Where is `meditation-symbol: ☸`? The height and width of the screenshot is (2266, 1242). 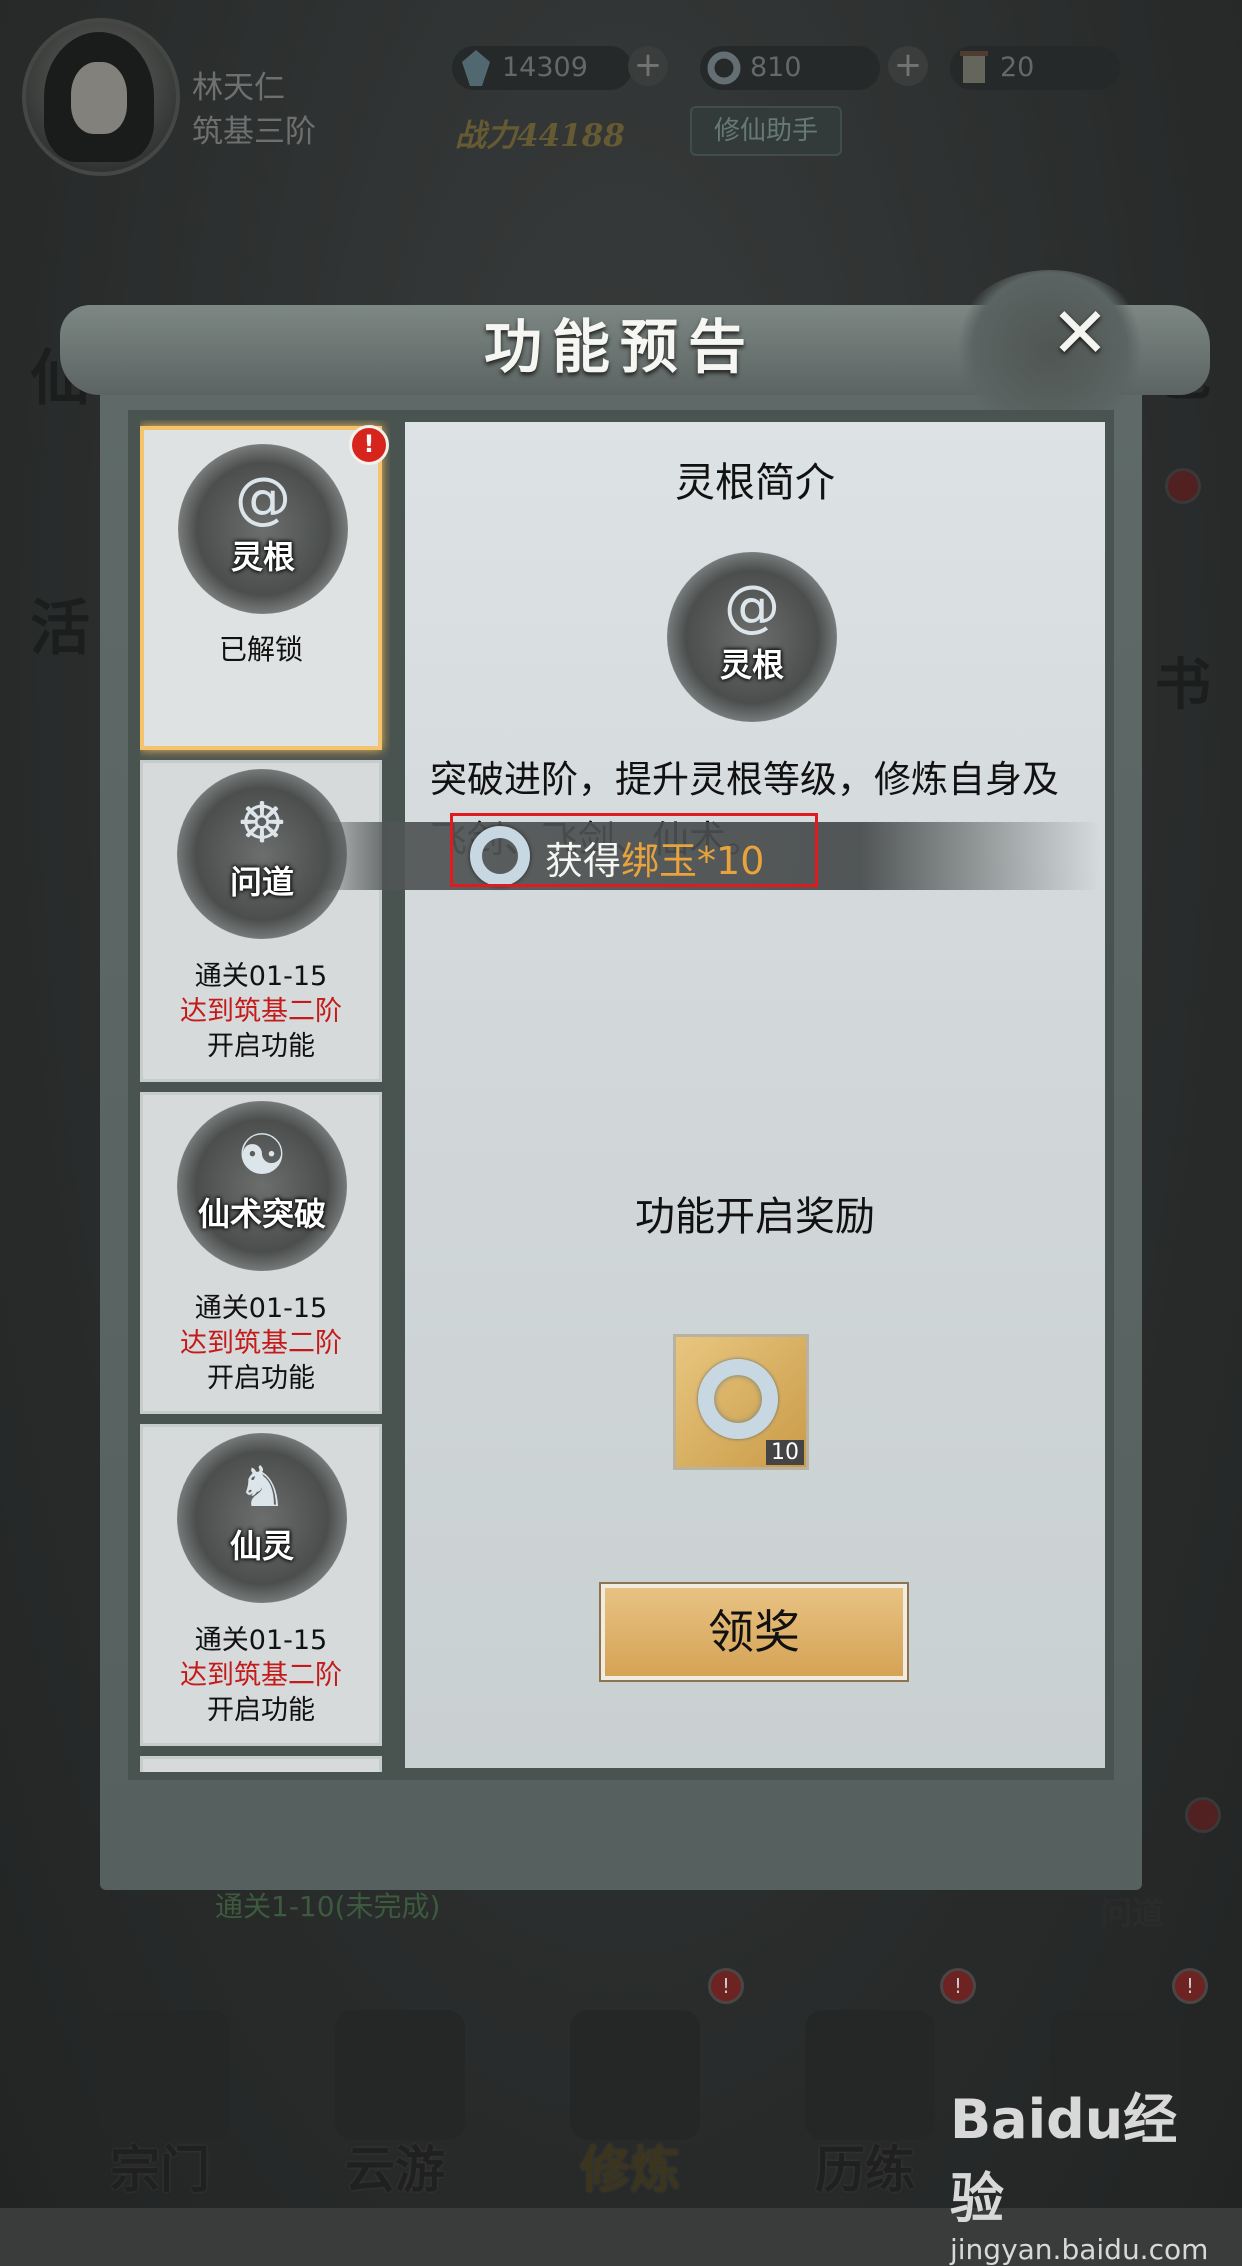 meditation-symbol: ☸ is located at coordinates (262, 823).